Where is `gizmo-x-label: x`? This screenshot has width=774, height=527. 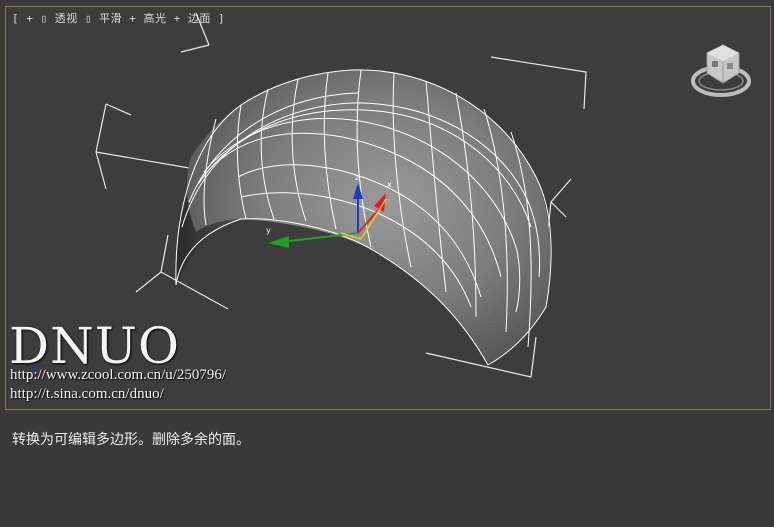
gizmo-x-label: x is located at coordinates (389, 184).